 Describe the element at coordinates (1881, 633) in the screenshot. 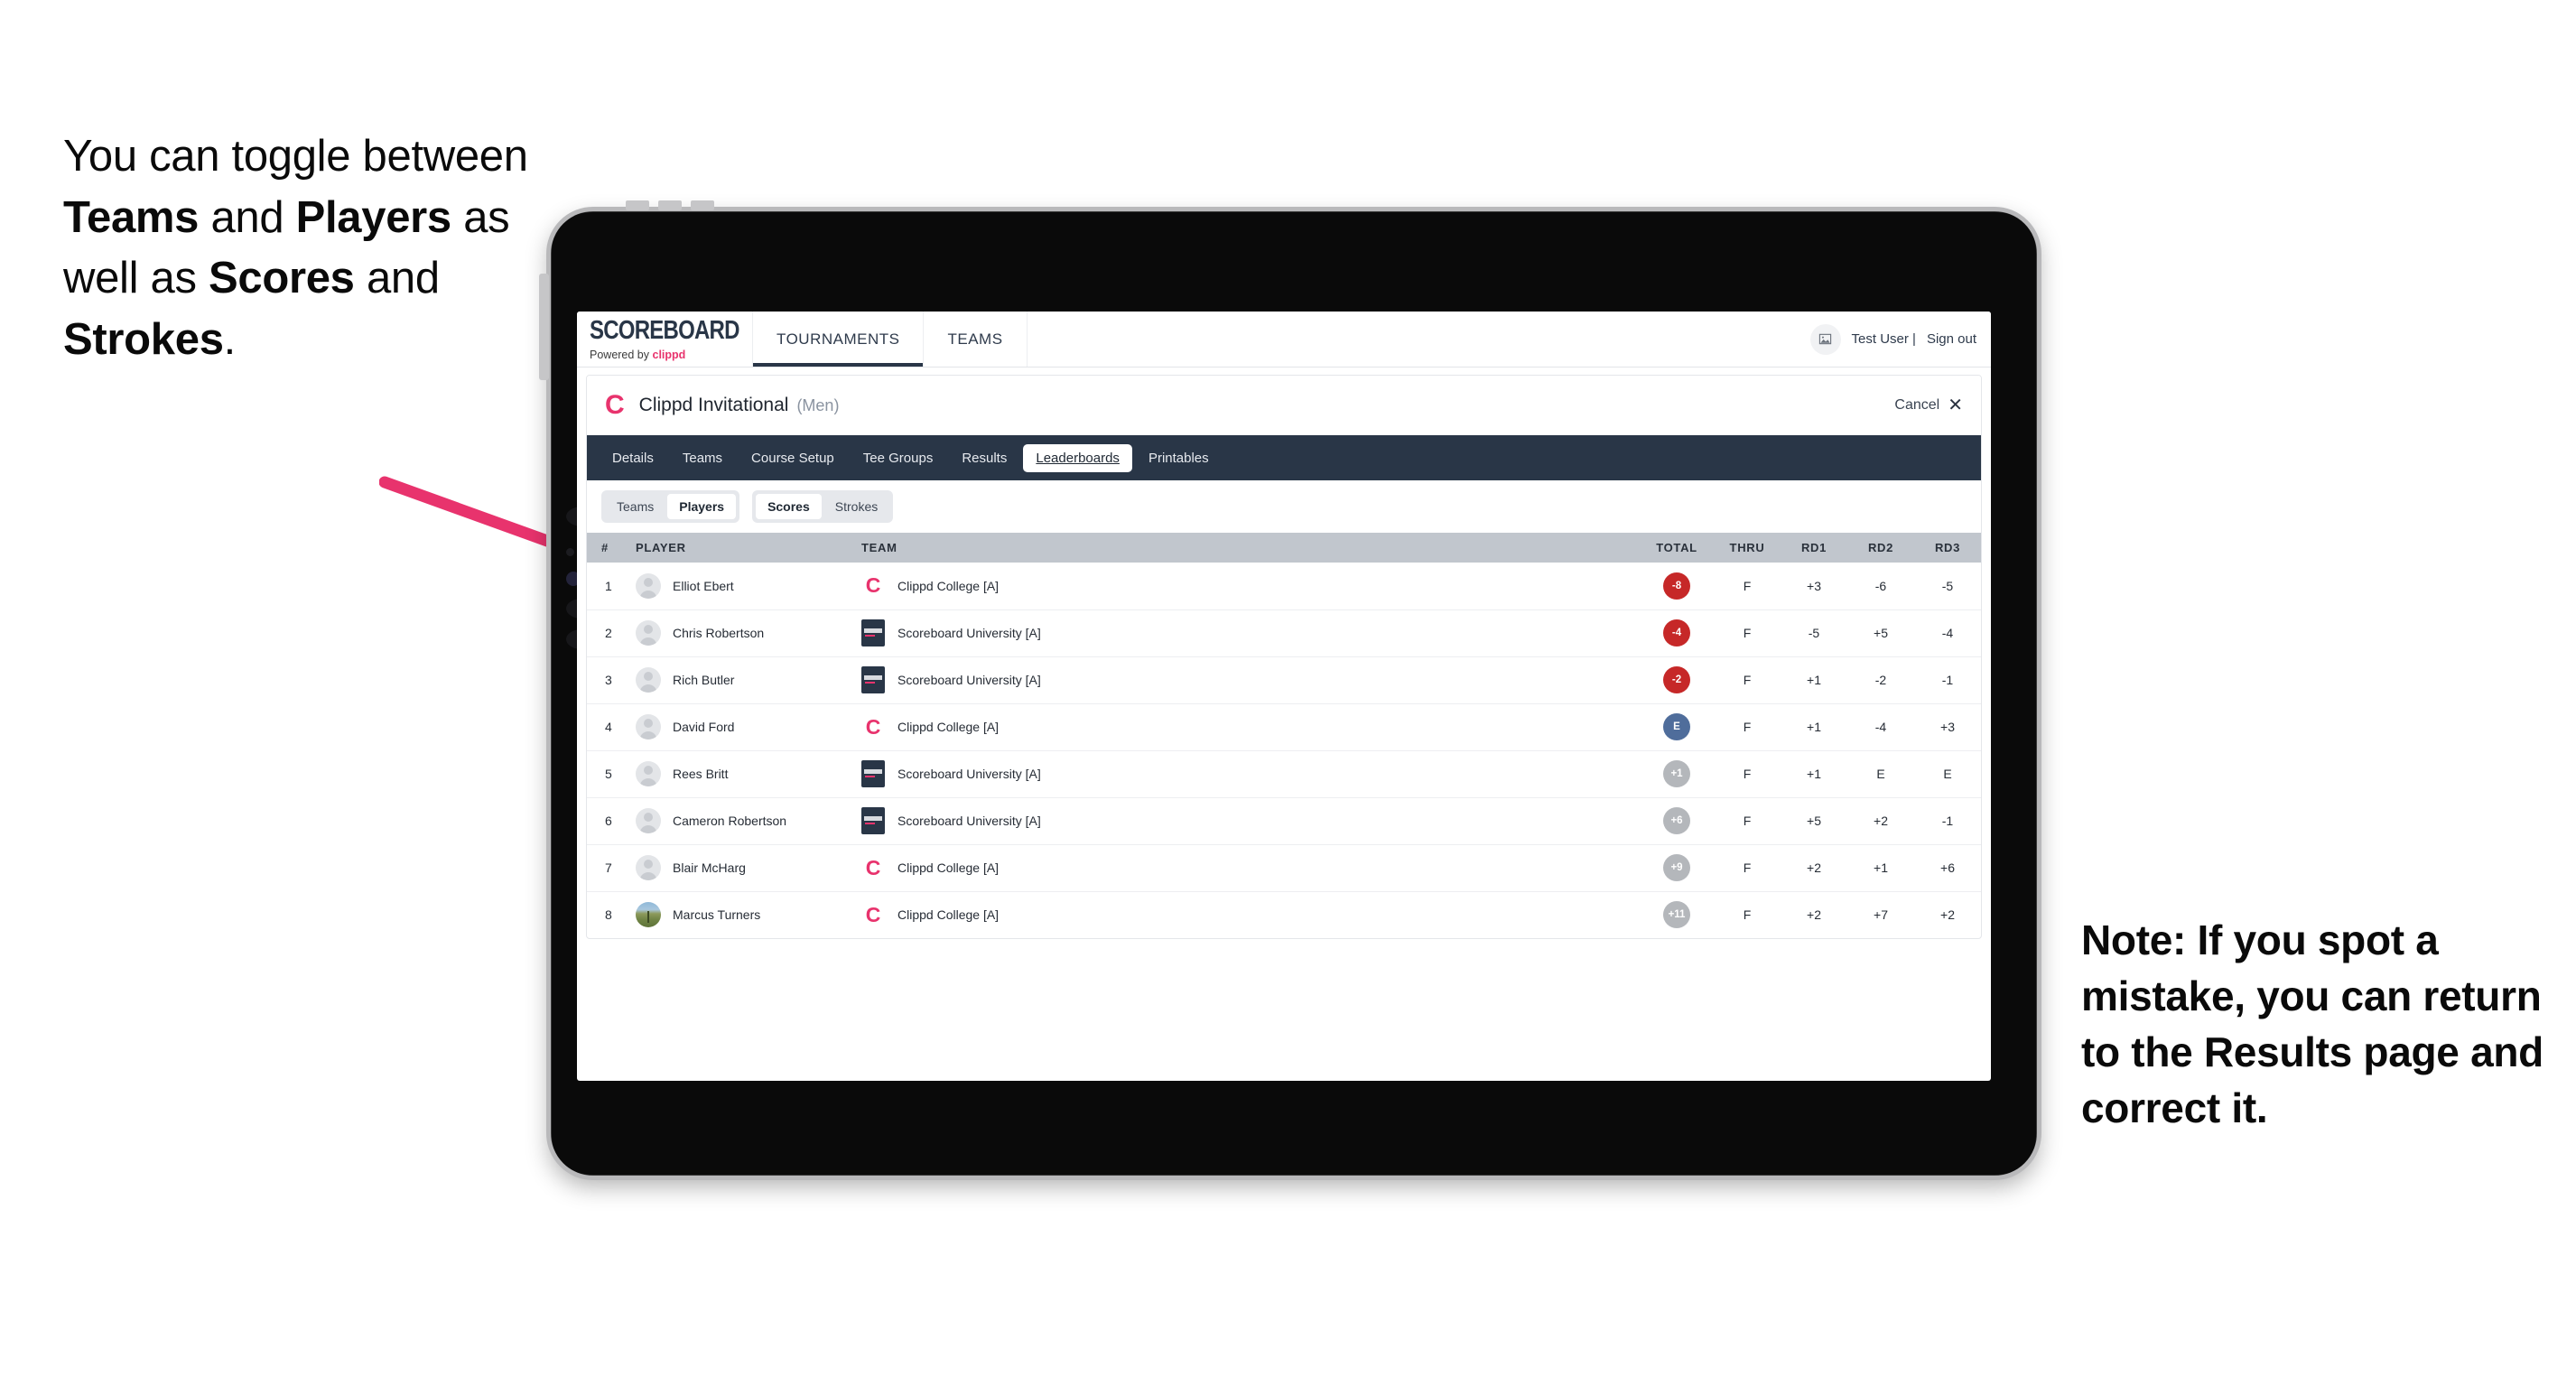

I see `cell-rd2: +5` at that location.